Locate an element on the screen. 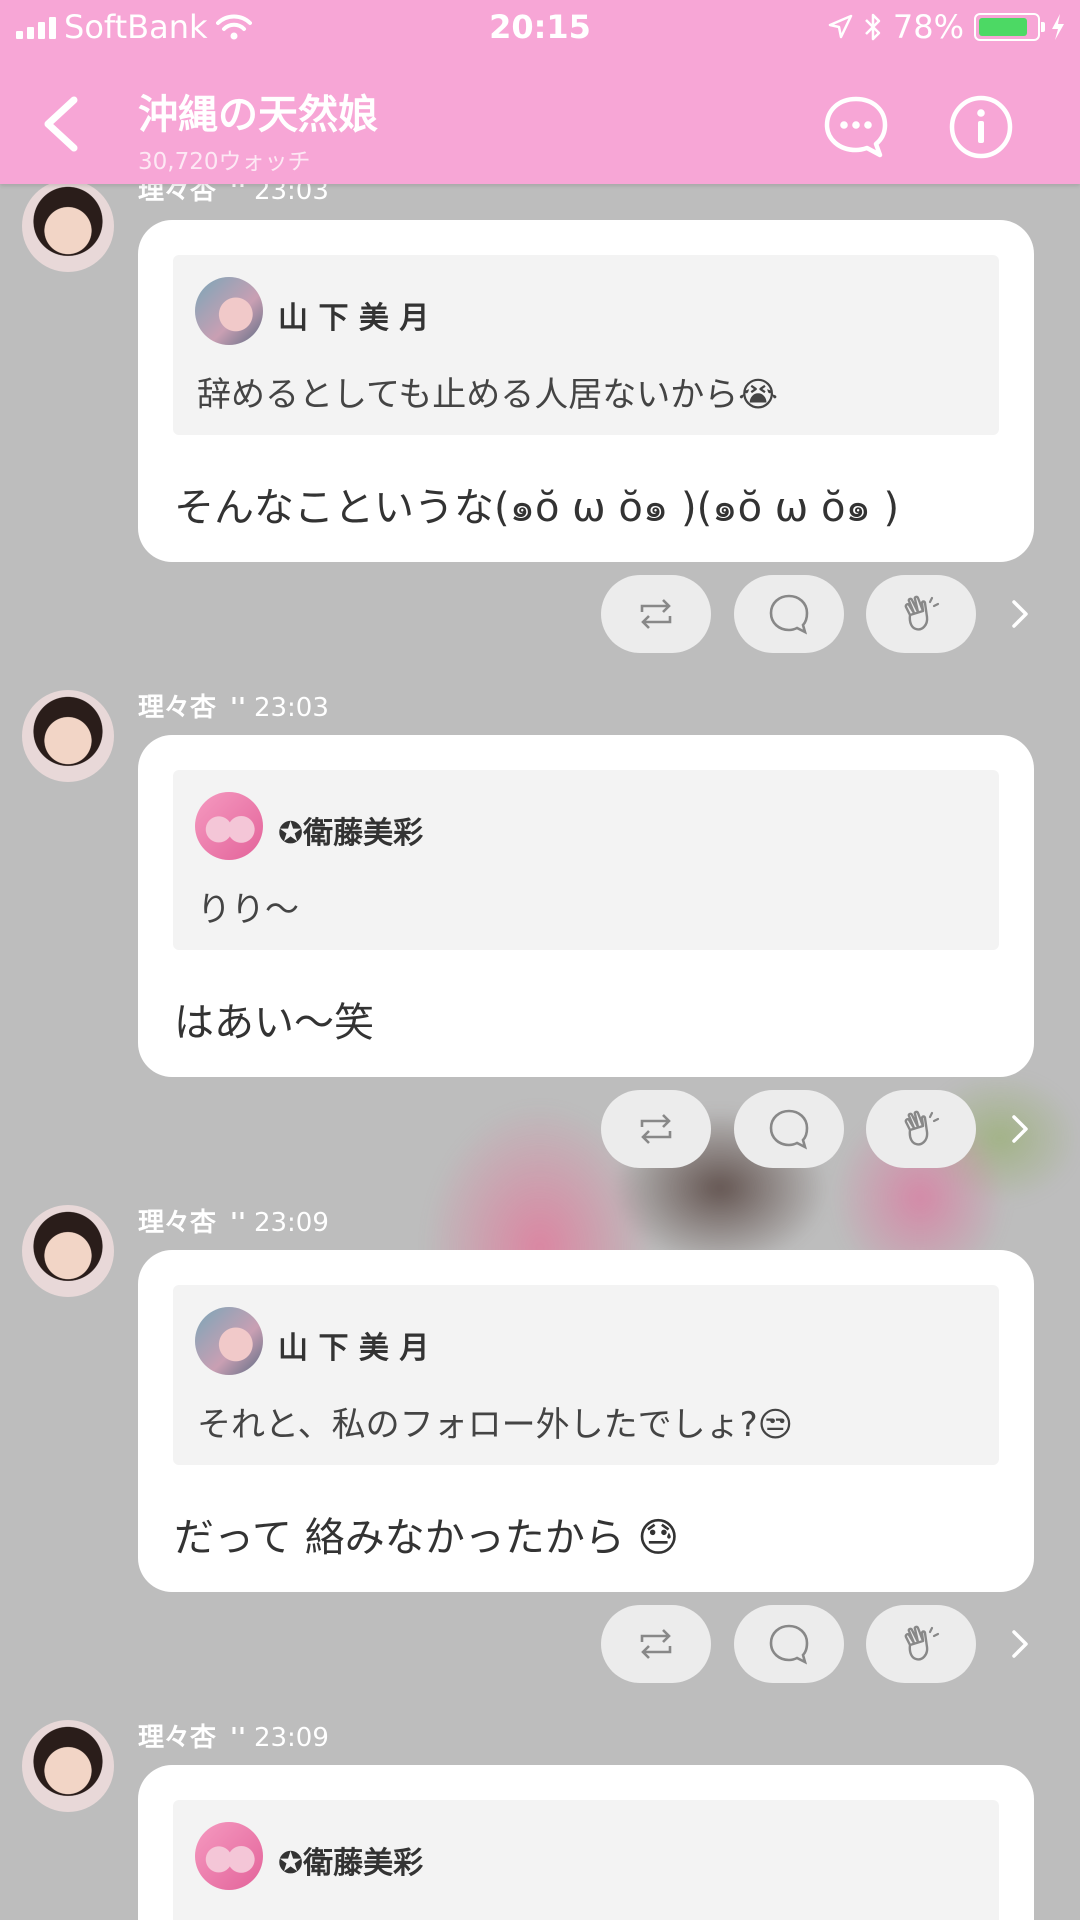  watch-count: 30,720ウォッチ is located at coordinates (224, 162).